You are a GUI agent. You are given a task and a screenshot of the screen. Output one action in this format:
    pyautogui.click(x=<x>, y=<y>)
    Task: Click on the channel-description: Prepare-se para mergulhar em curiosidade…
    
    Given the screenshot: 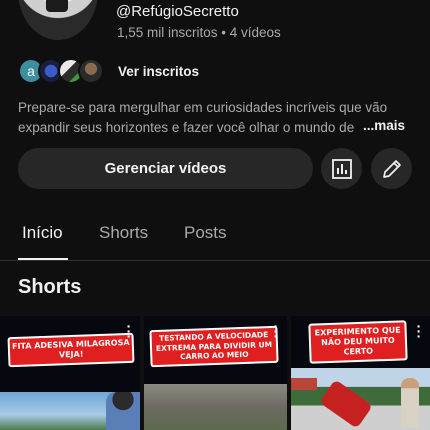 What is the action you would take?
    pyautogui.click(x=214, y=118)
    